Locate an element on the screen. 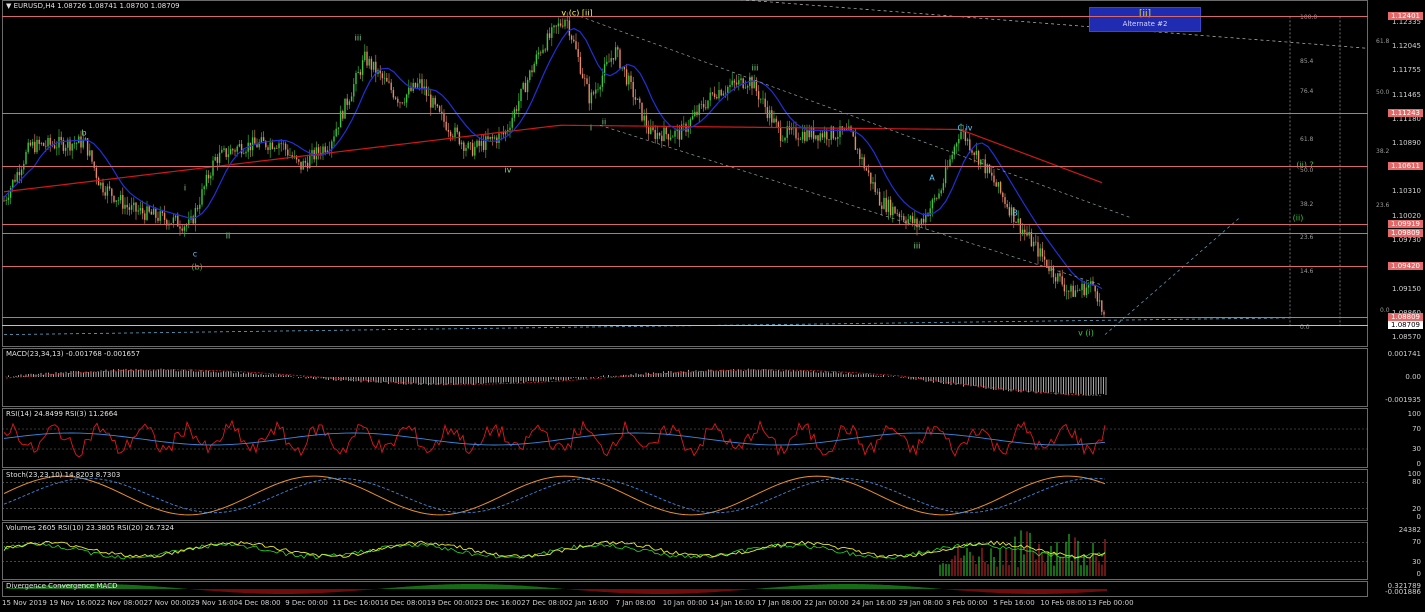  rsi-pane: RSI(14) 24.8499 RSI(3) 11.2664 100 70 30 0 is located at coordinates (712, 438).